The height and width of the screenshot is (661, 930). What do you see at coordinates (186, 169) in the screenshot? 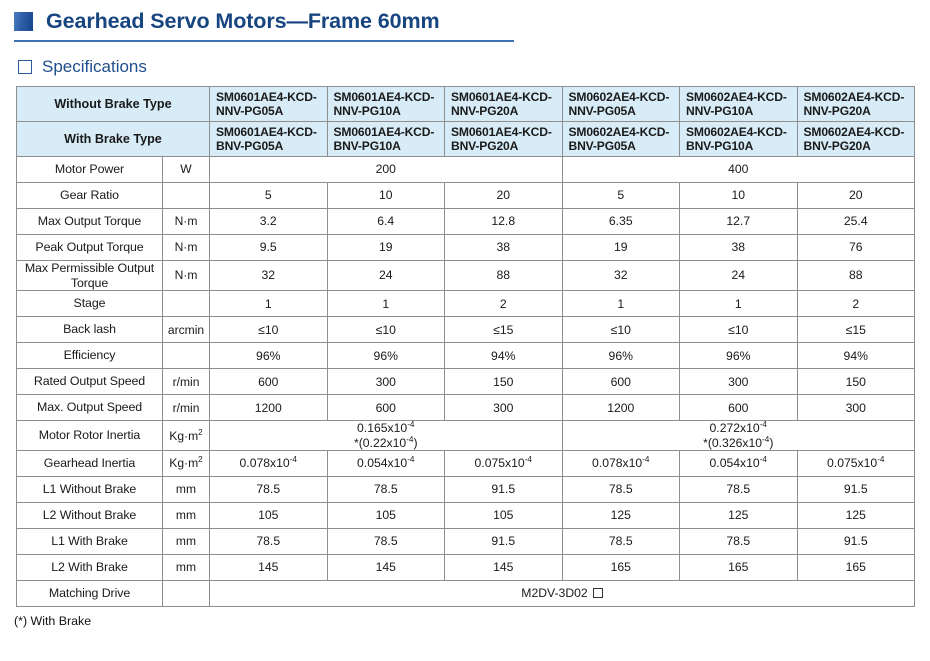
I see `row-unit: W` at bounding box center [186, 169].